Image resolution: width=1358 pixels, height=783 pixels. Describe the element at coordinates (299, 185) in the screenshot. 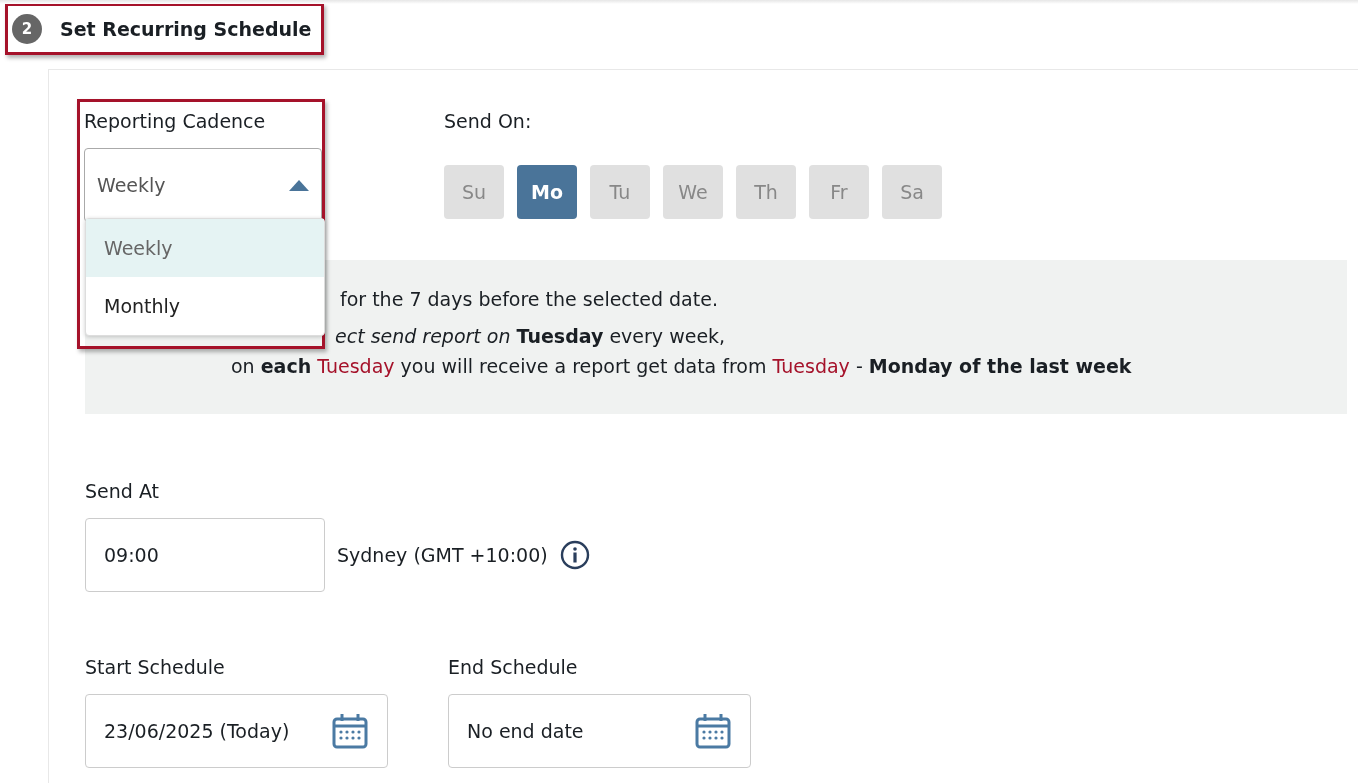

I see `caret-up-icon` at that location.